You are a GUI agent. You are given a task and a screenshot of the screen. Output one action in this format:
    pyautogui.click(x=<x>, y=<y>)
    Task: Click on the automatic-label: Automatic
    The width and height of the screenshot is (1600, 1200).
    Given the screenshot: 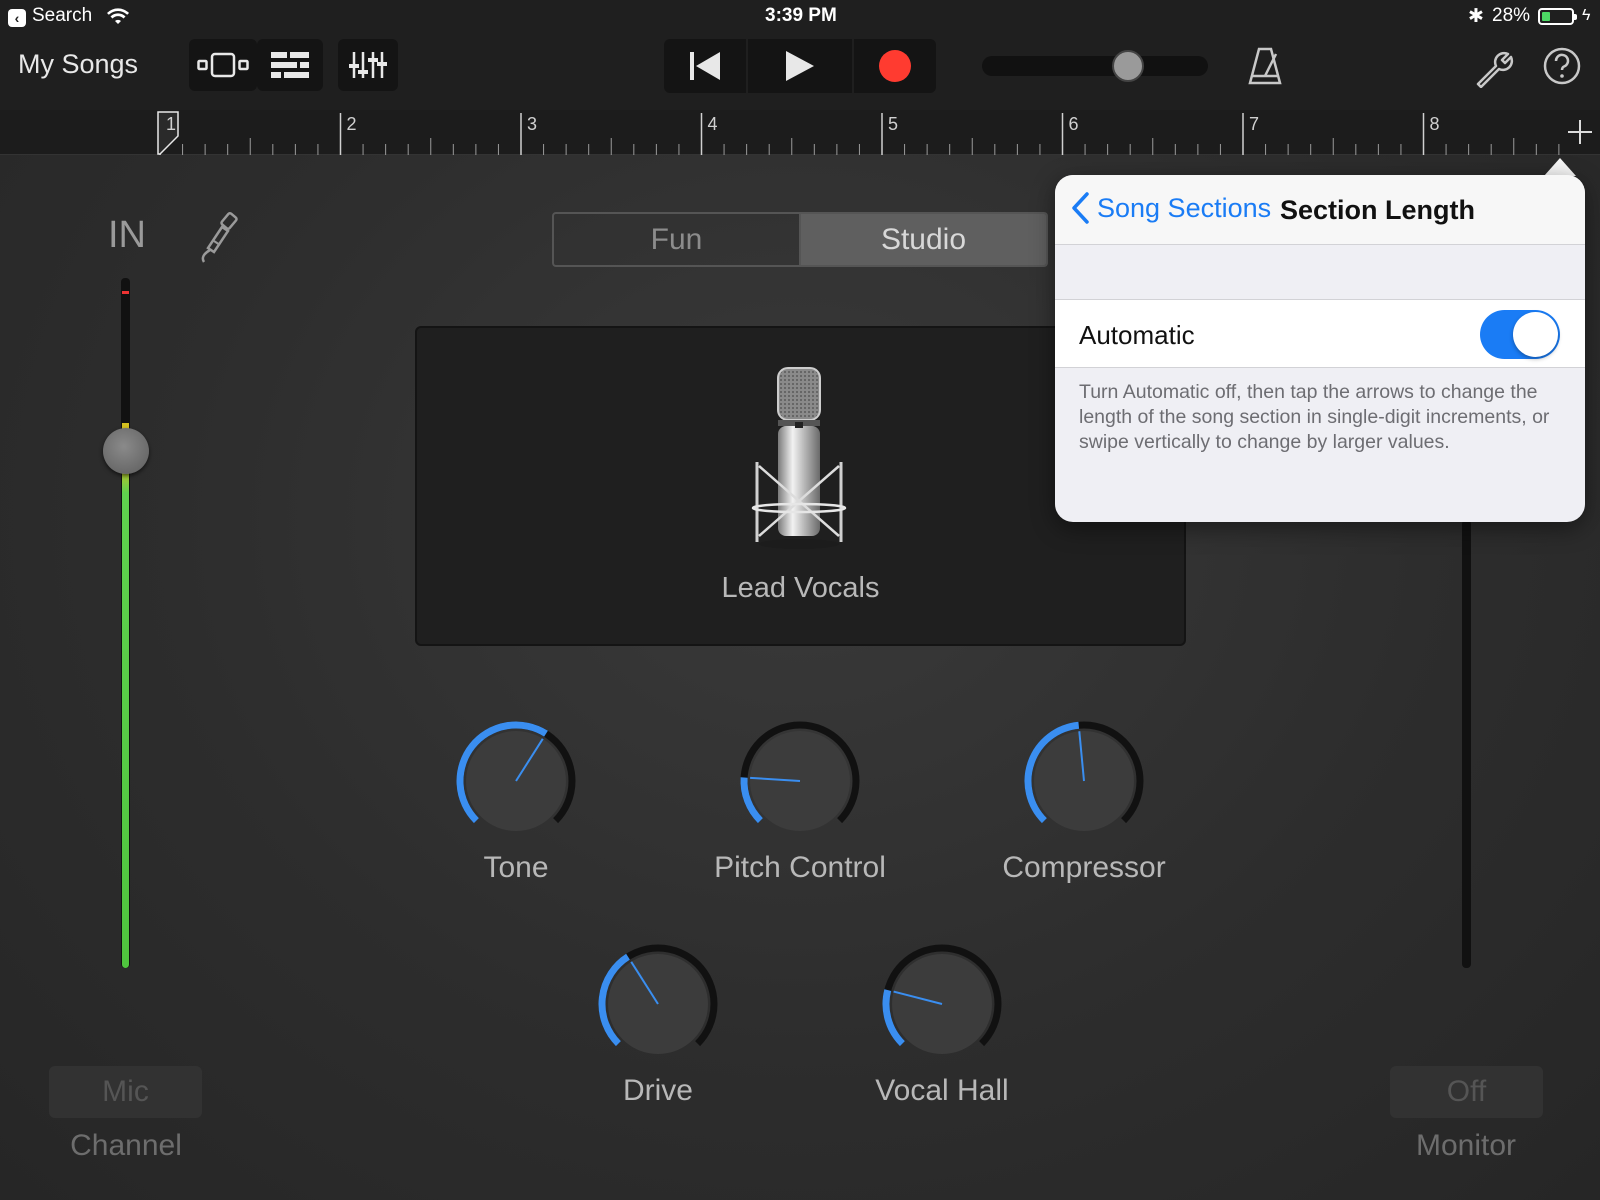 What is the action you would take?
    pyautogui.click(x=1137, y=335)
    